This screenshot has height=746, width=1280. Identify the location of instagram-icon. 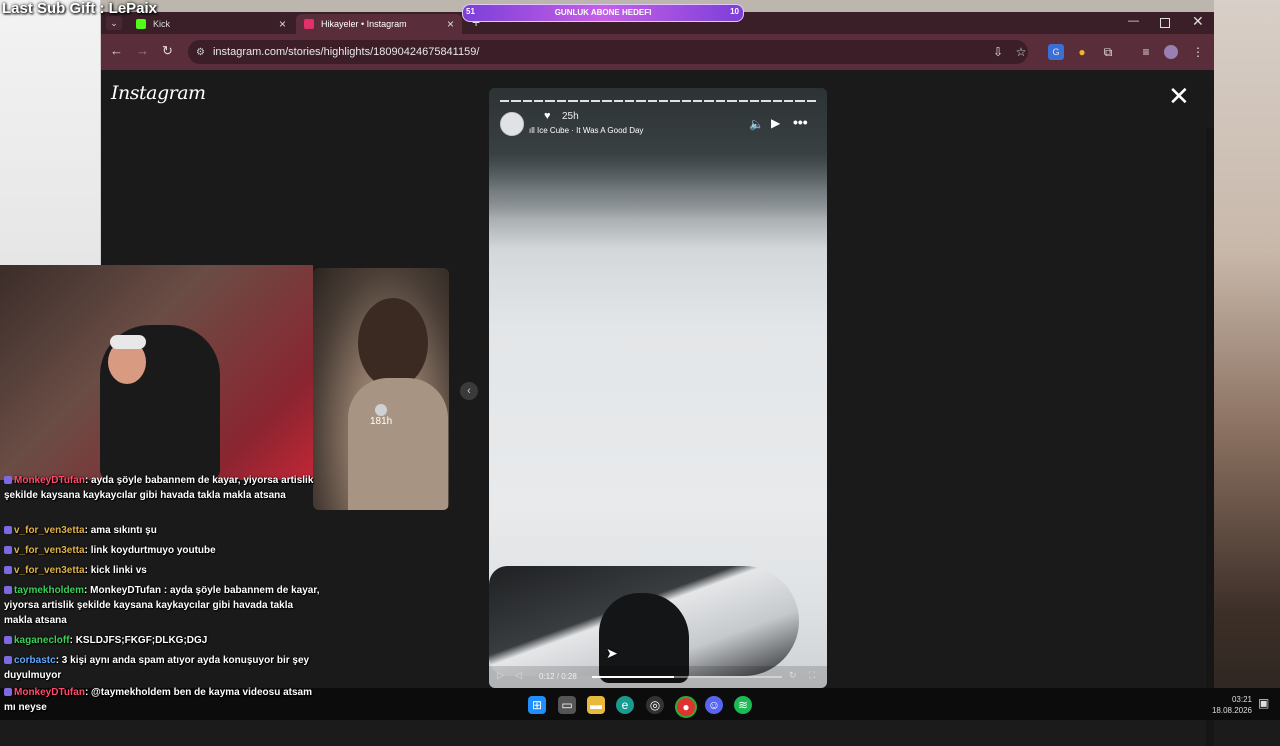
(309, 24).